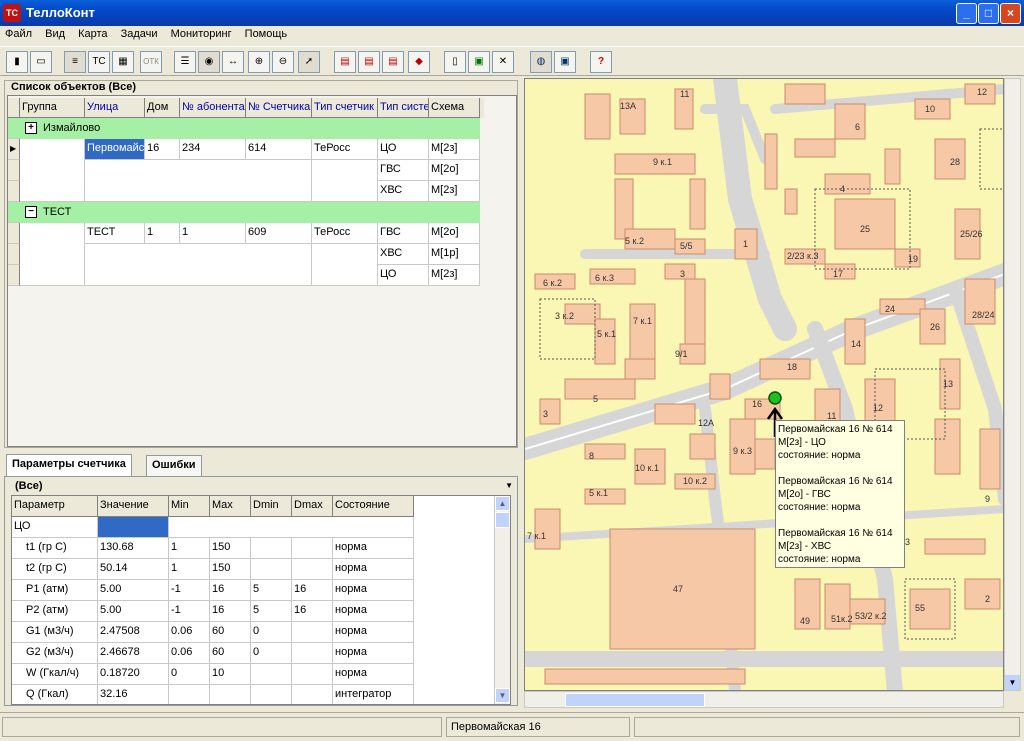 The height and width of the screenshot is (741, 1024). Describe the element at coordinates (966, 13) in the screenshot. I see `minimize-button: _` at that location.